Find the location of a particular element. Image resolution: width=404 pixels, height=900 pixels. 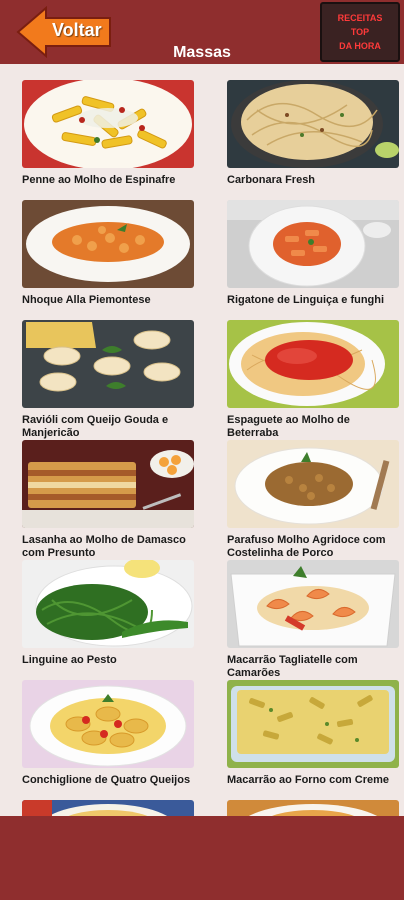

badge-line-1: RECEITAS is located at coordinates (360, 18).